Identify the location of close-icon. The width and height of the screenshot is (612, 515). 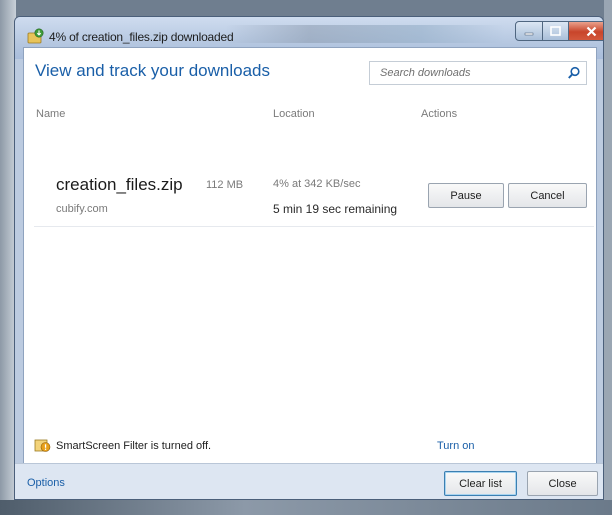
(591, 31).